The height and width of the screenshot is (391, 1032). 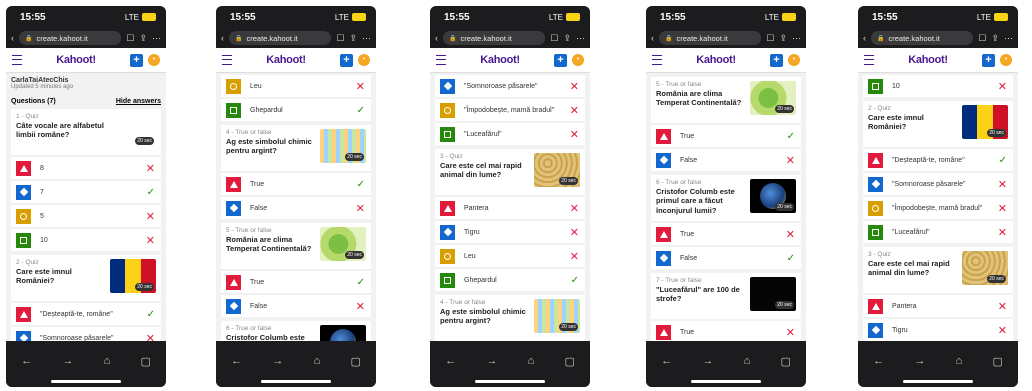 What do you see at coordinates (985, 268) in the screenshot?
I see `question-thumbnail: 20 sec` at bounding box center [985, 268].